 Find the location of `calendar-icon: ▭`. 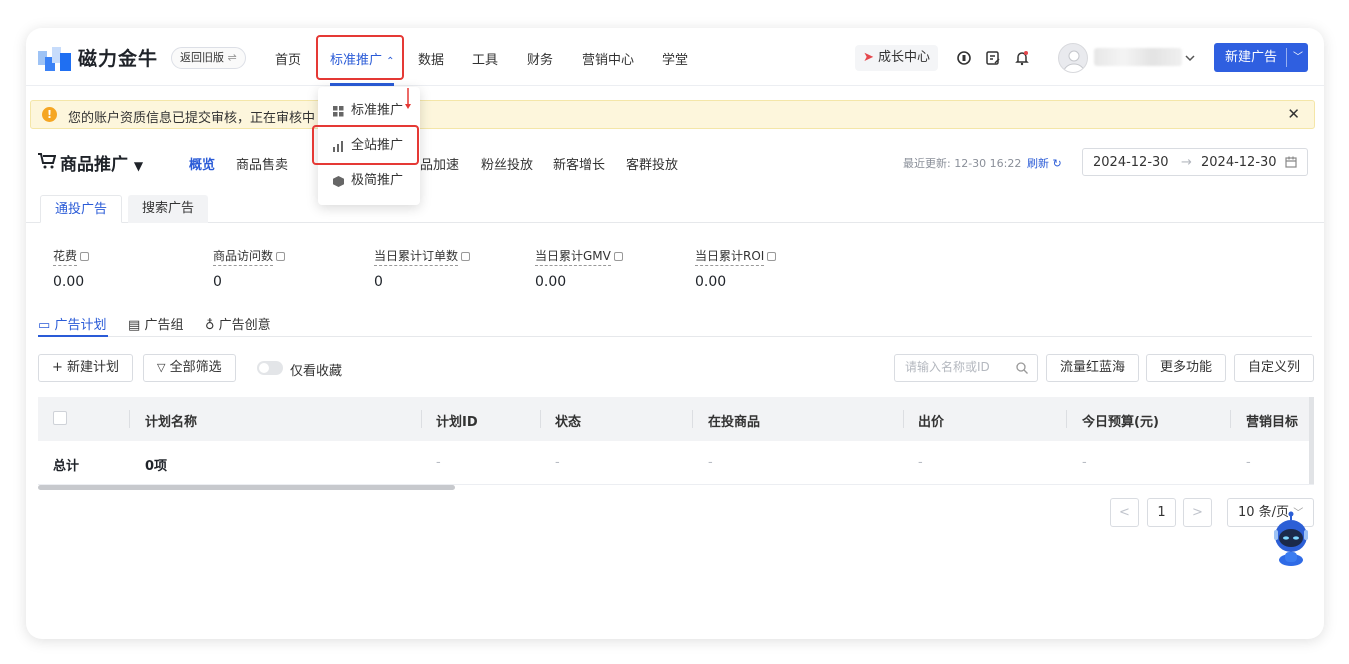

calendar-icon: ▭ is located at coordinates (44, 325).